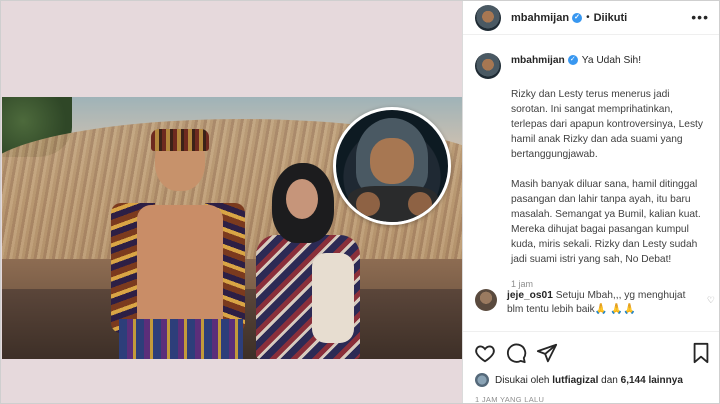  Describe the element at coordinates (700, 17) in the screenshot. I see `more-options-icon: •••` at that location.